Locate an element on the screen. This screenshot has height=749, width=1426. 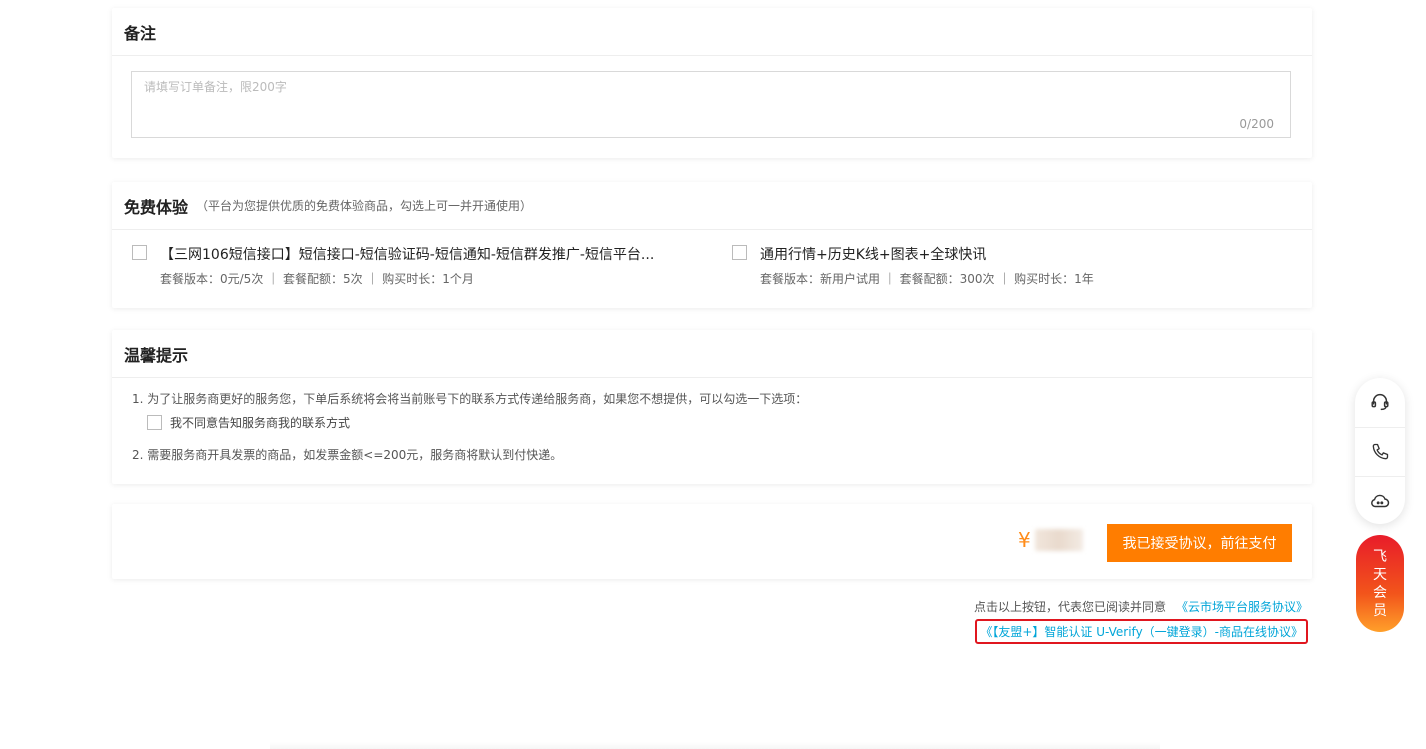
member-char: 飞 is located at coordinates (1380, 556).